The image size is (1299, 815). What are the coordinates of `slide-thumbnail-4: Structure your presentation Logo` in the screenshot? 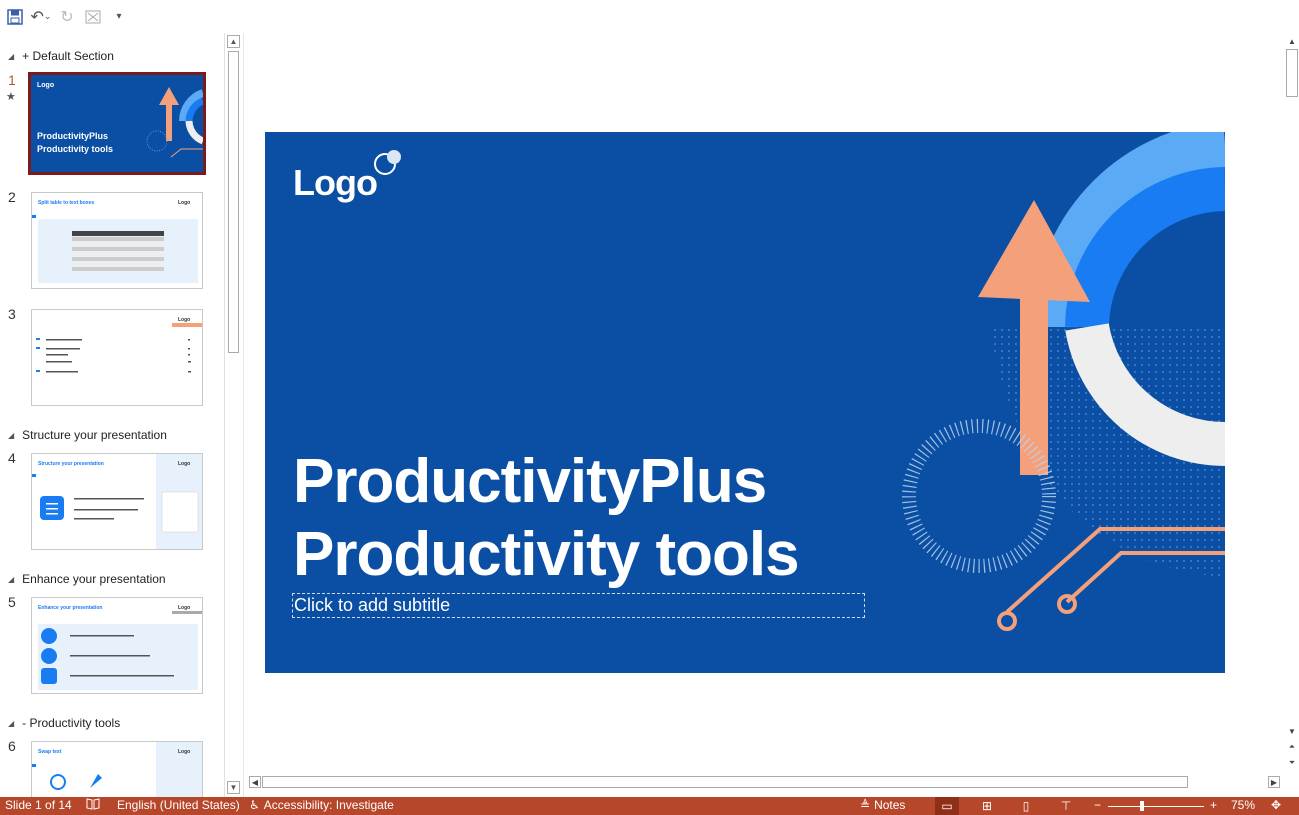 It's located at (117, 501).